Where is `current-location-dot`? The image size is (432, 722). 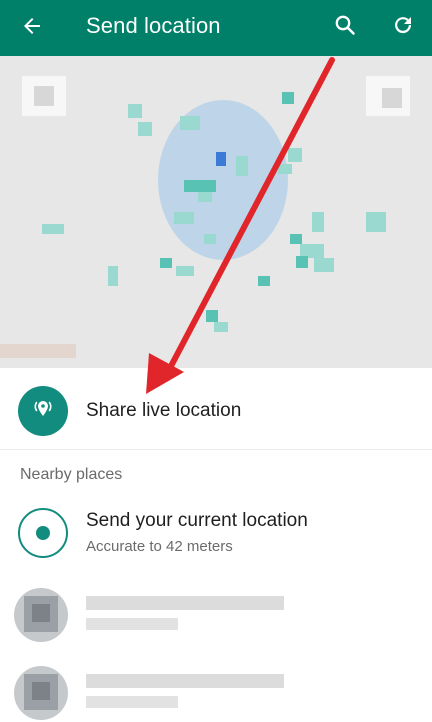
current-location-dot is located at coordinates (43, 533).